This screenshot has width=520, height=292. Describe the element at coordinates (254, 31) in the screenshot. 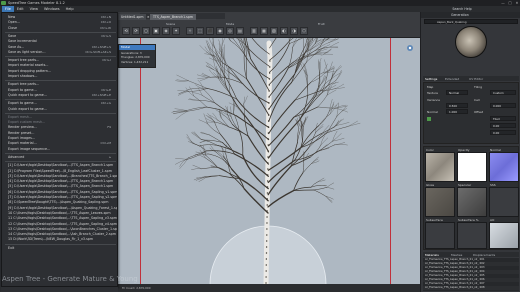

I see `toolbar-tool-icon: ▥` at that location.